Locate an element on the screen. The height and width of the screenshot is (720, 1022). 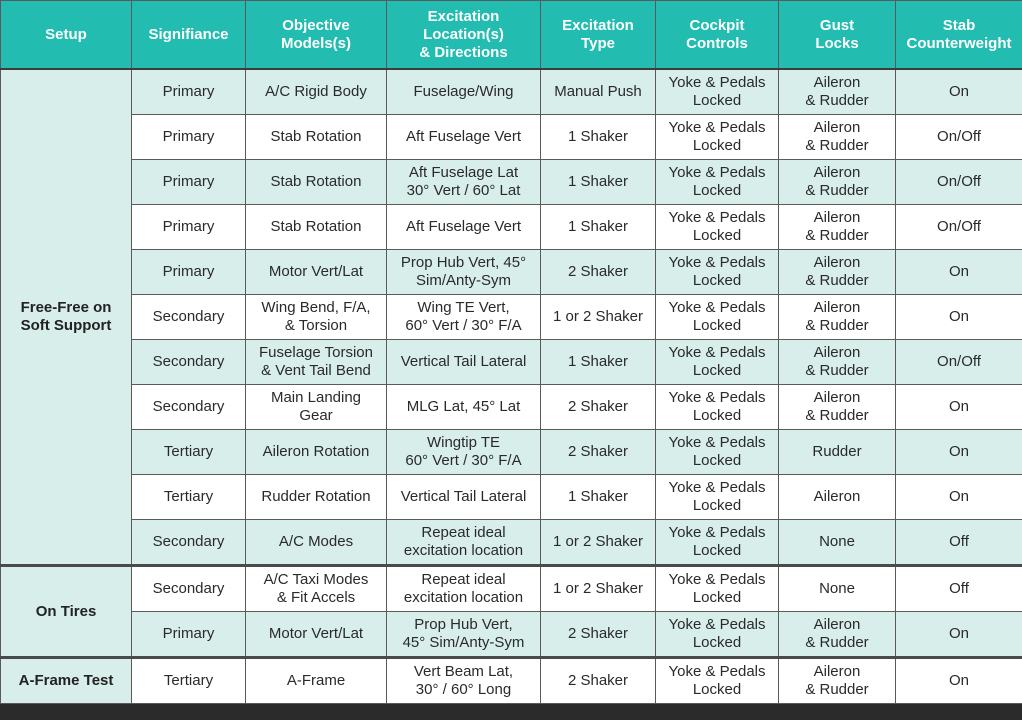
objective-models-cell: A/C Modes is located at coordinates (316, 542).